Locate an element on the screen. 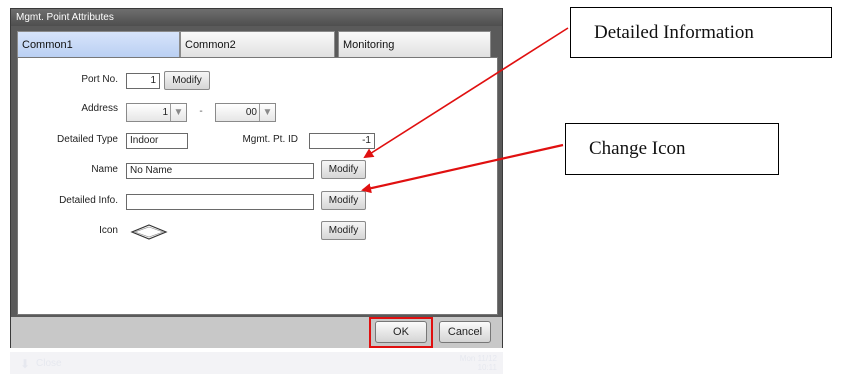 This screenshot has height=377, width=856. annotation-arrows is located at coordinates (465, 110).